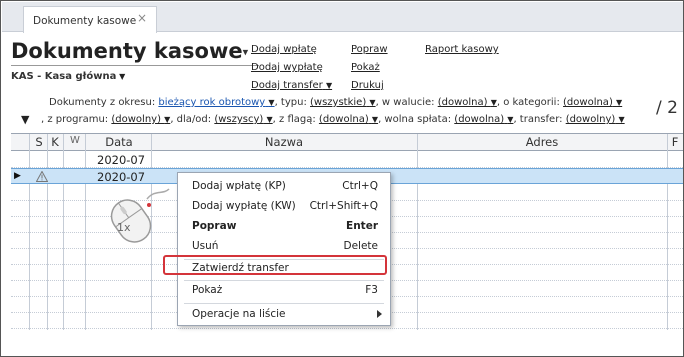  Describe the element at coordinates (25, 119) in the screenshot. I see `collapse-filters-icon: ▼` at that location.